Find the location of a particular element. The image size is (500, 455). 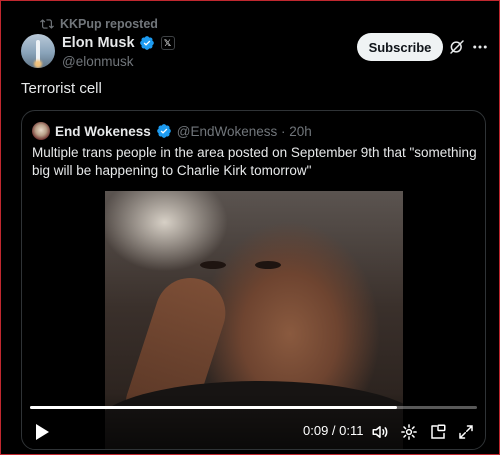

video-progress-fill is located at coordinates (213, 407).